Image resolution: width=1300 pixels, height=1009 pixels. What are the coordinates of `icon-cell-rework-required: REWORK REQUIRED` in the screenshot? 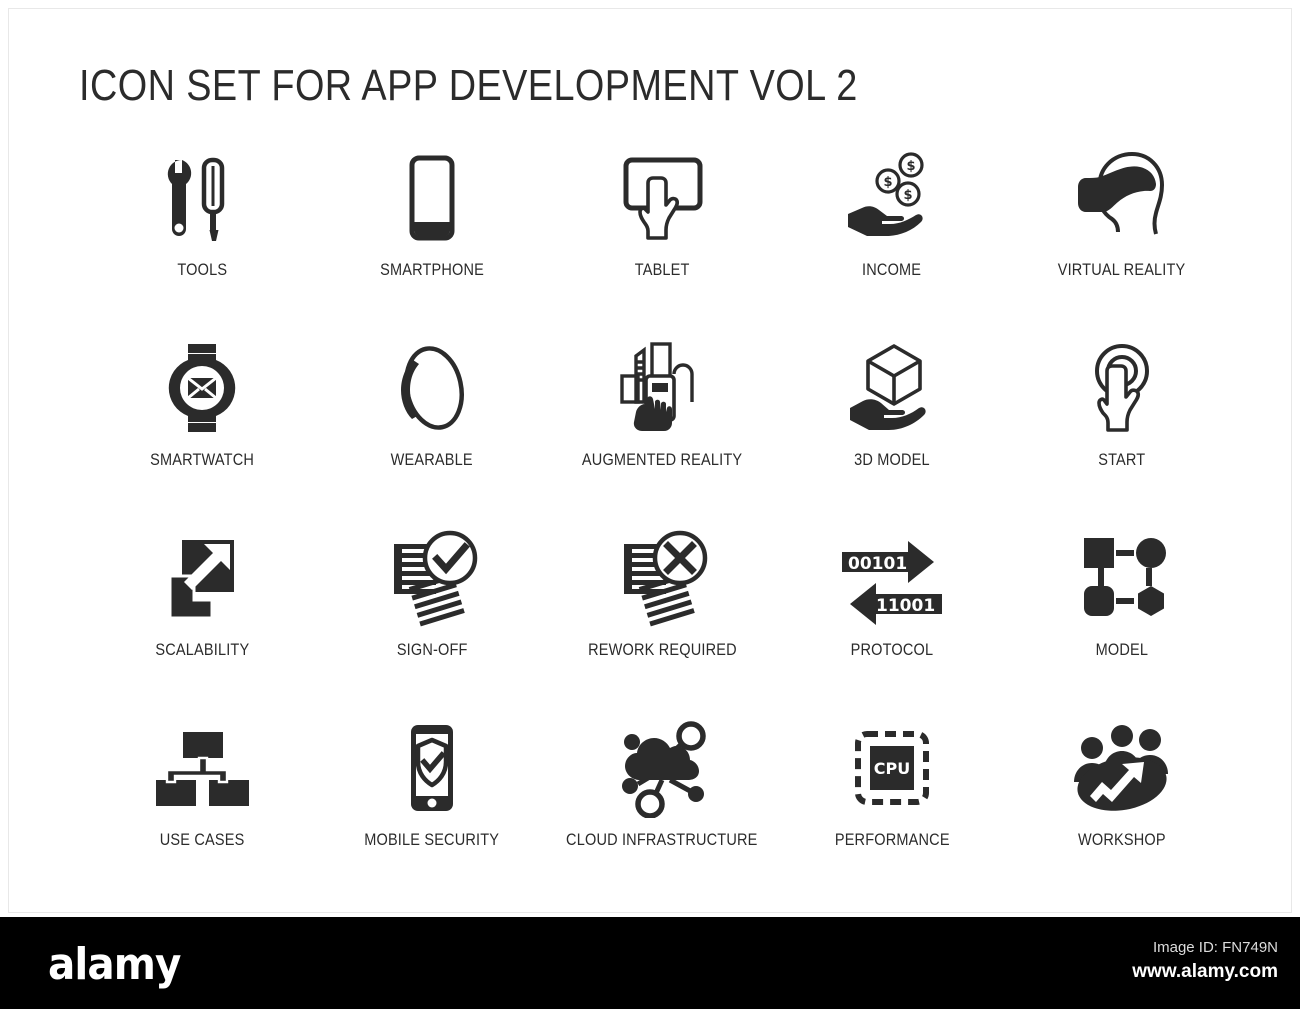 It's located at (662, 614).